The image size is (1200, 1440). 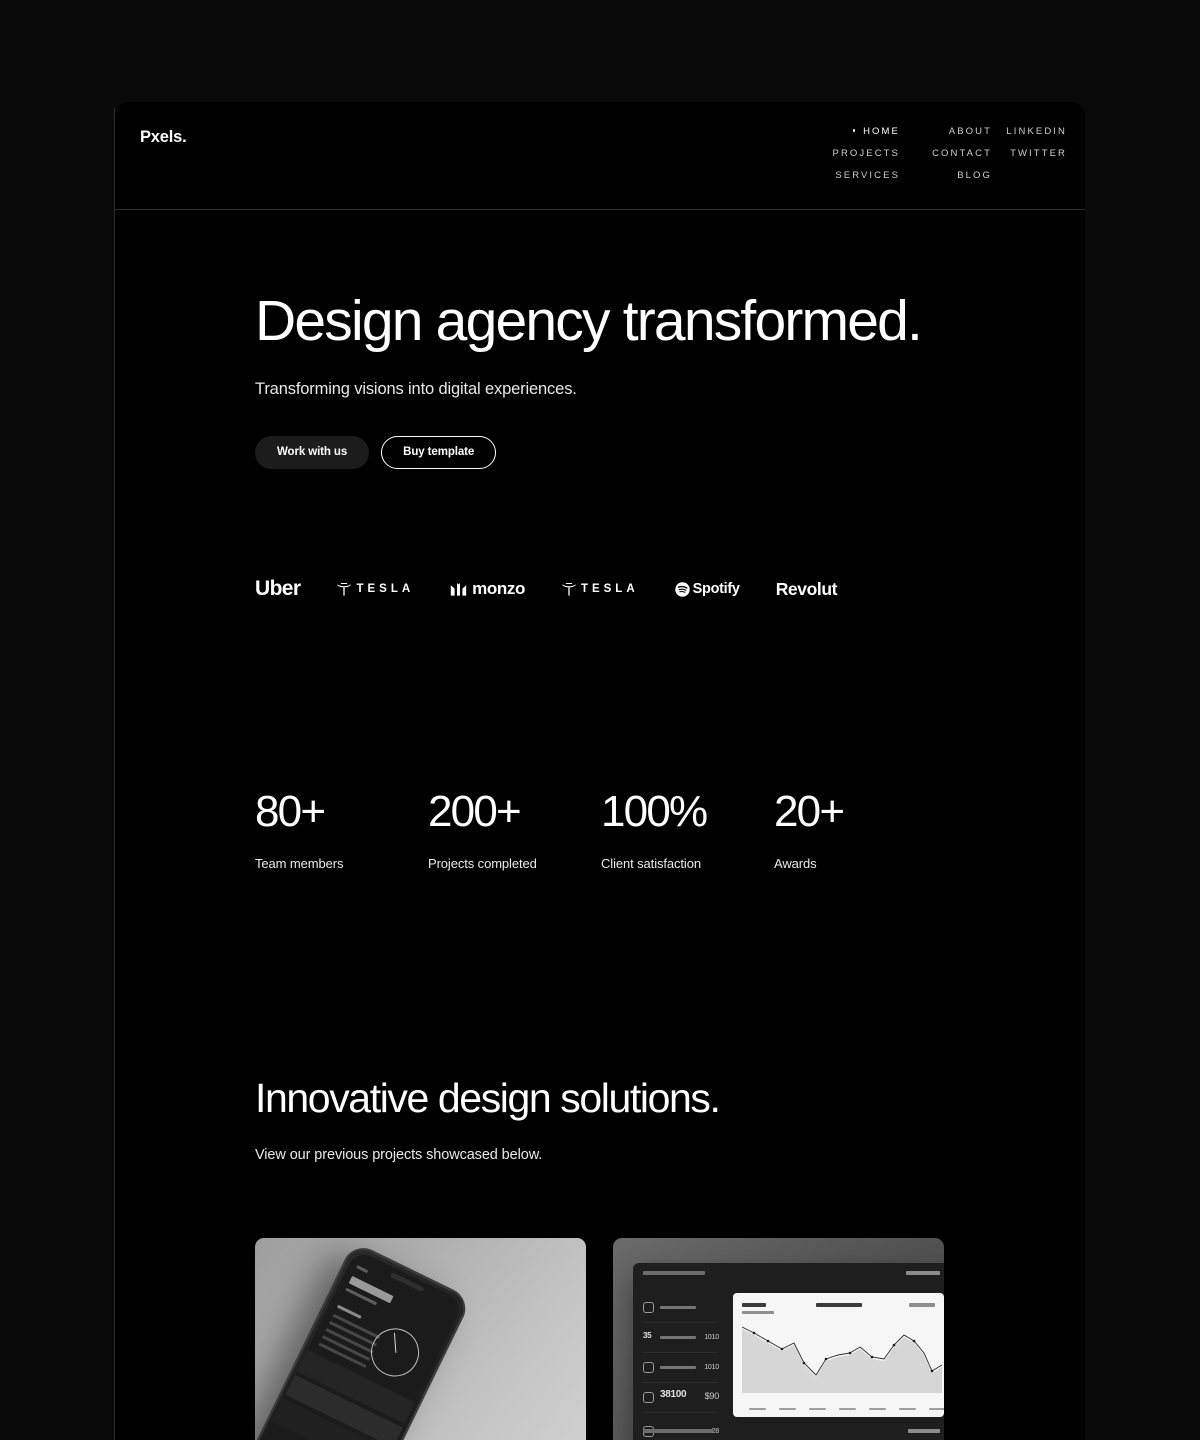 I want to click on phone-mockup, so click(x=364, y=1340).